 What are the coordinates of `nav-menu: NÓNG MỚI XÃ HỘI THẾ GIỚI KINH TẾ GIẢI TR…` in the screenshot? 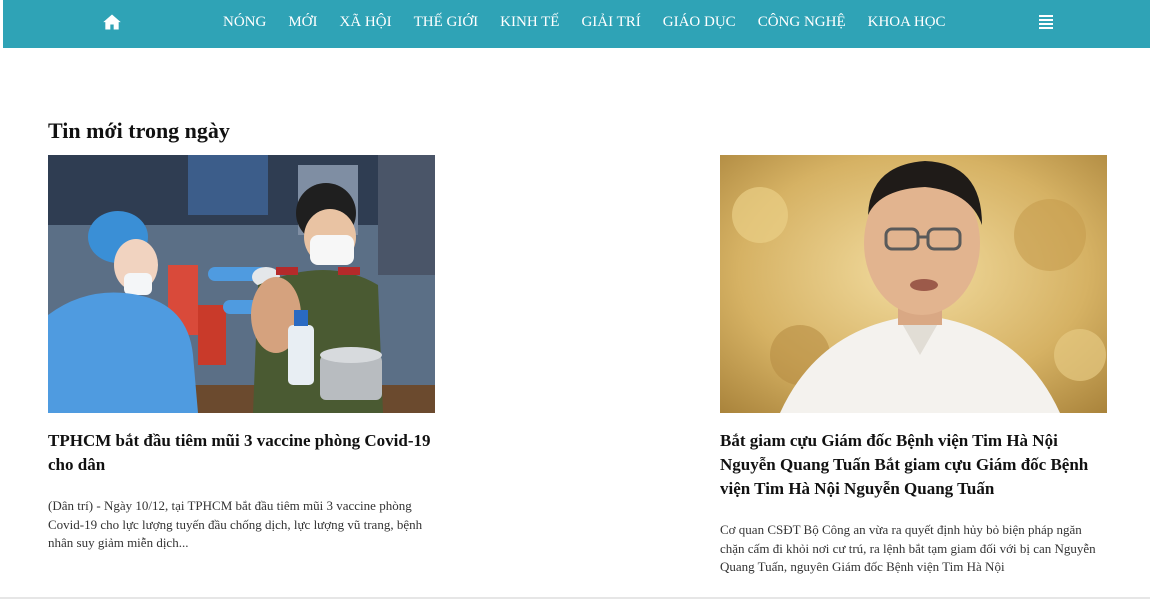 It's located at (595, 22).